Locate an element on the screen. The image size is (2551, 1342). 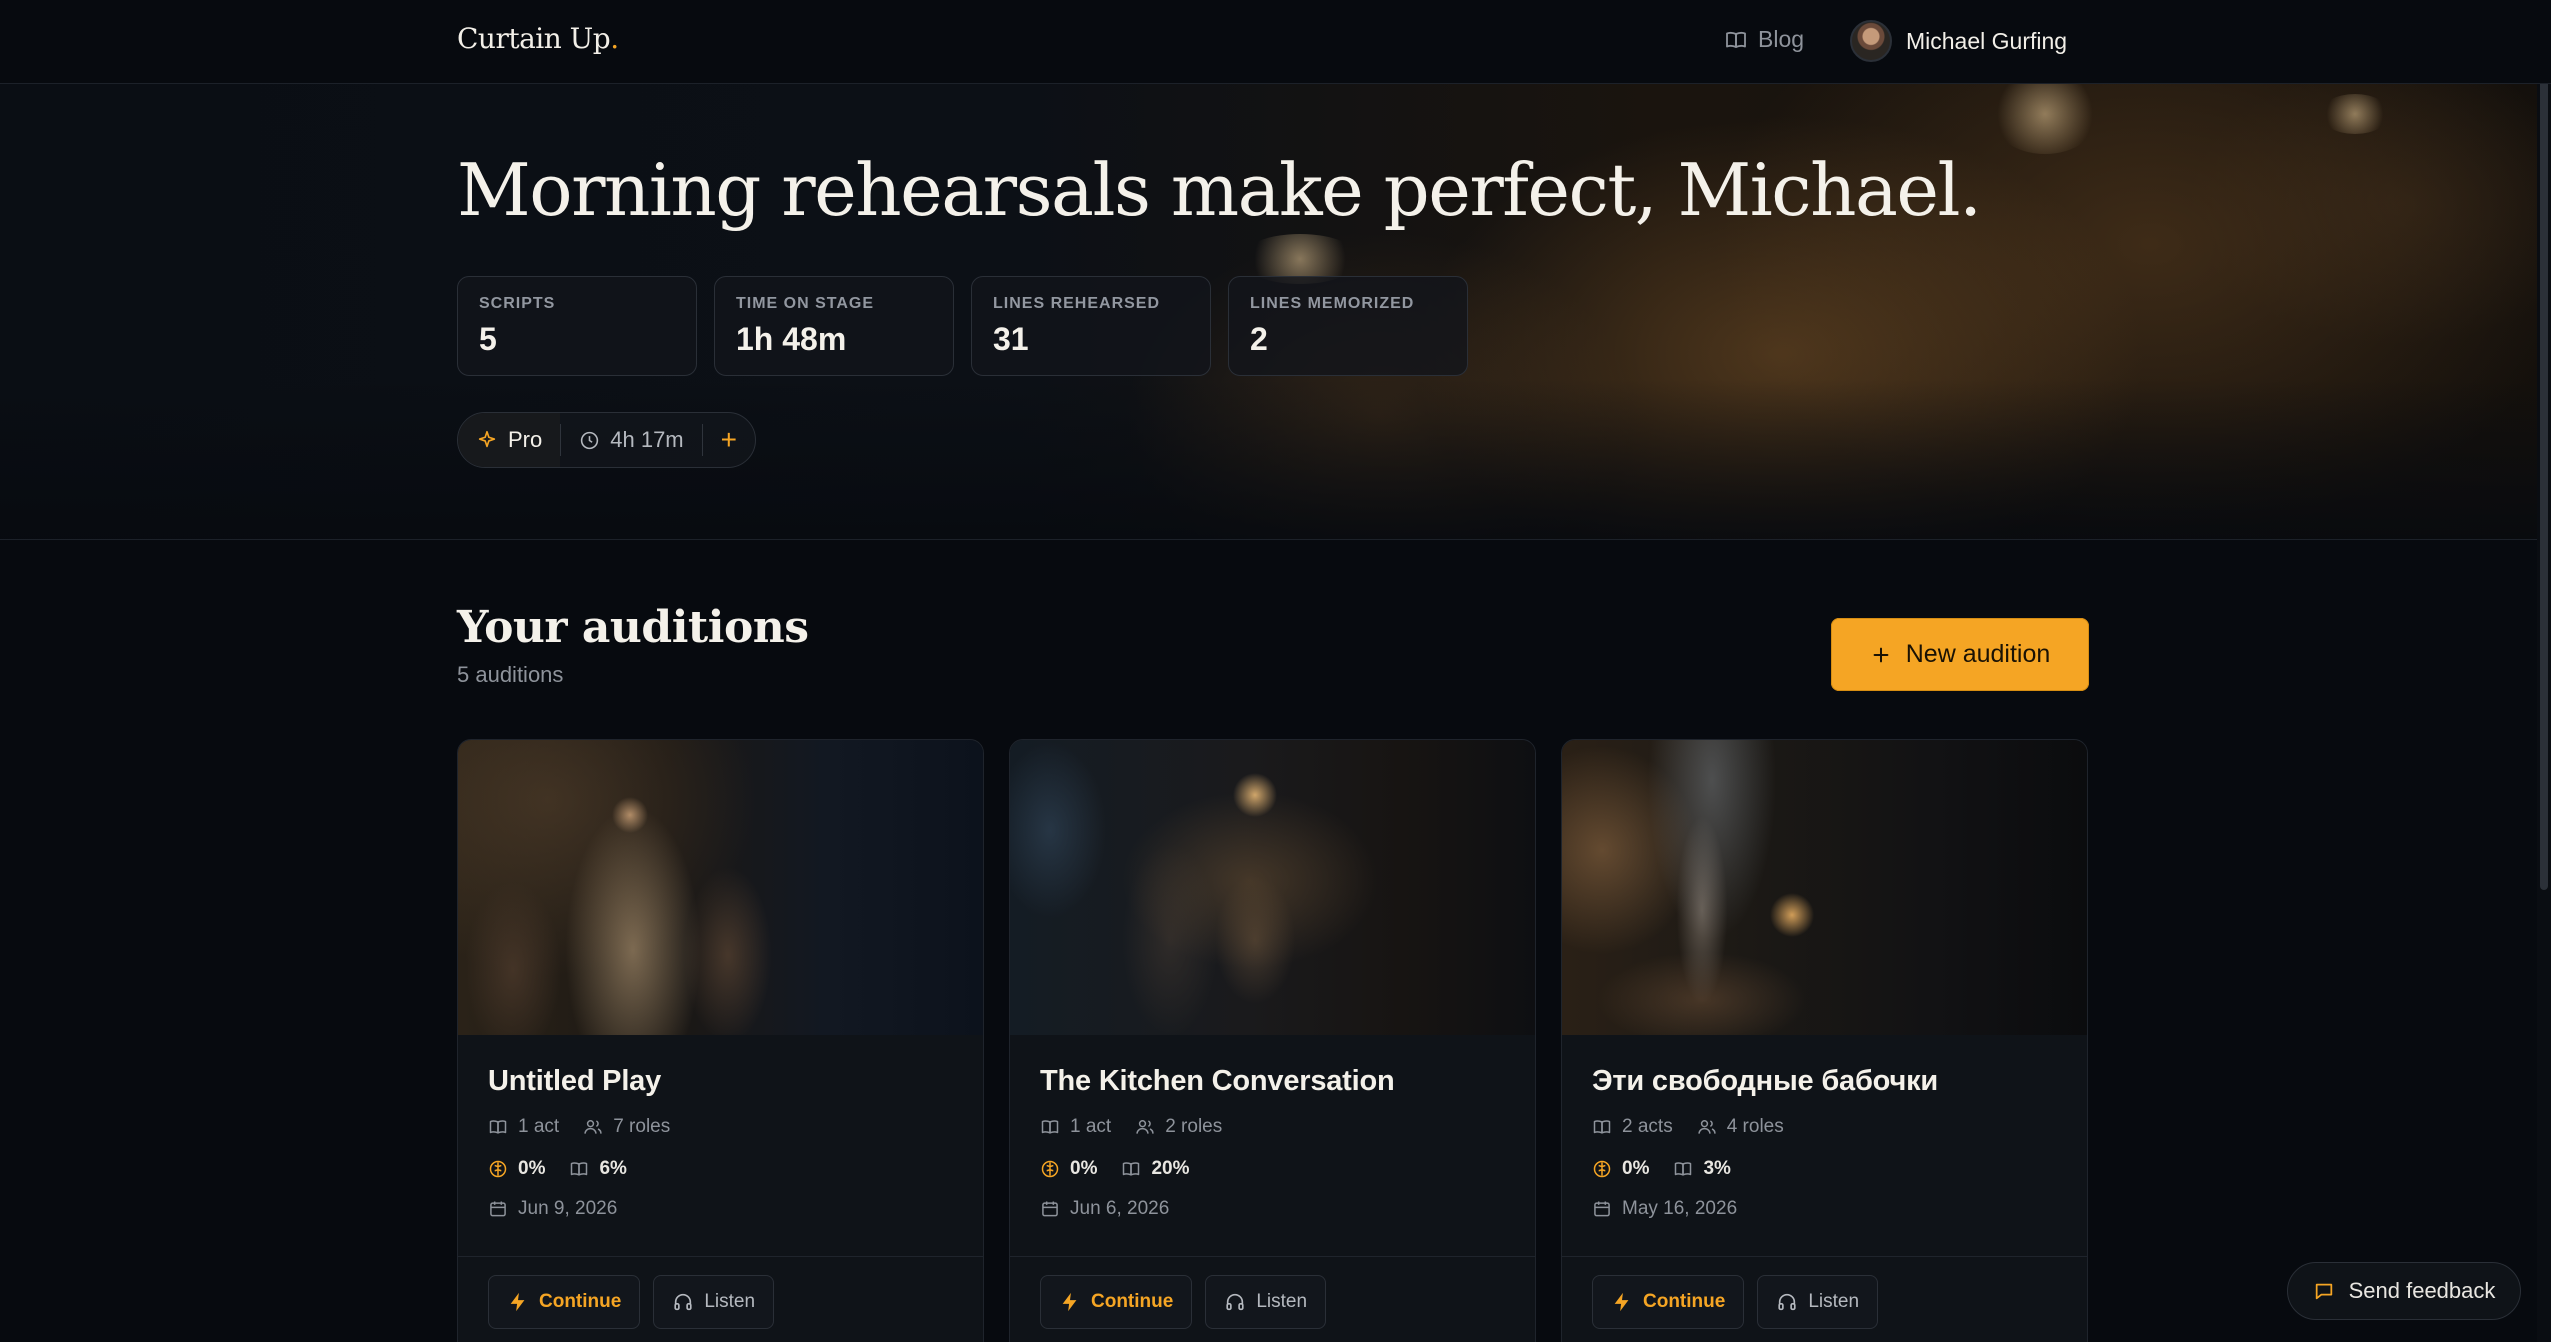
brand-name: Curtain Up is located at coordinates (534, 38).